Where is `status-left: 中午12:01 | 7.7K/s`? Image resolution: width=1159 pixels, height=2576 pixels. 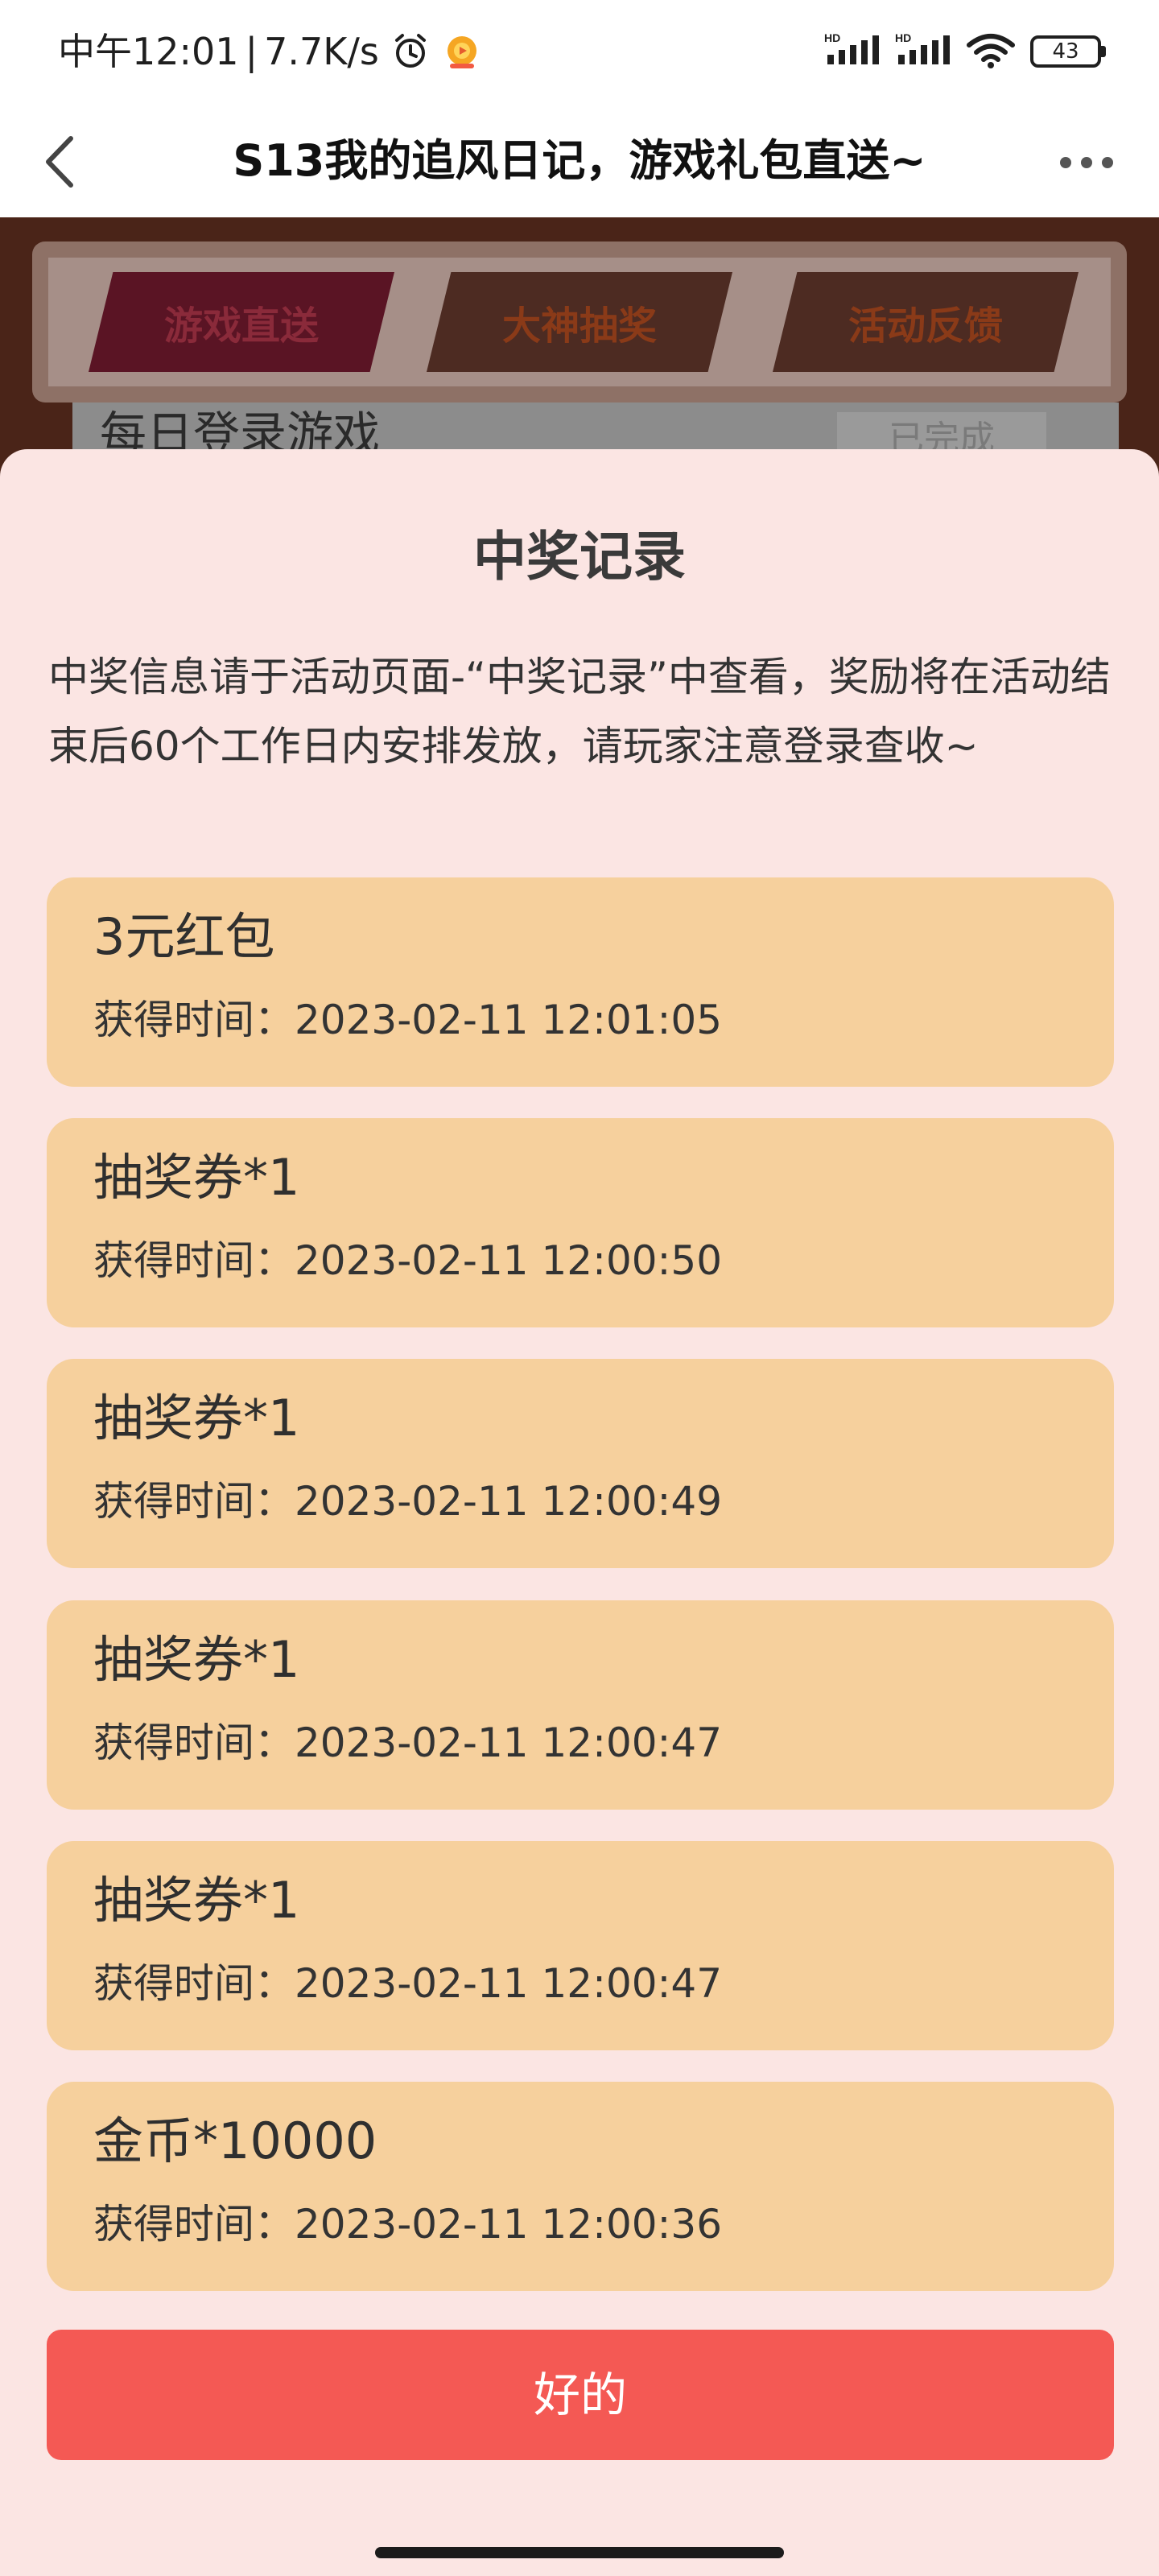 status-left: 中午12:01 | 7.7K/s is located at coordinates (270, 51).